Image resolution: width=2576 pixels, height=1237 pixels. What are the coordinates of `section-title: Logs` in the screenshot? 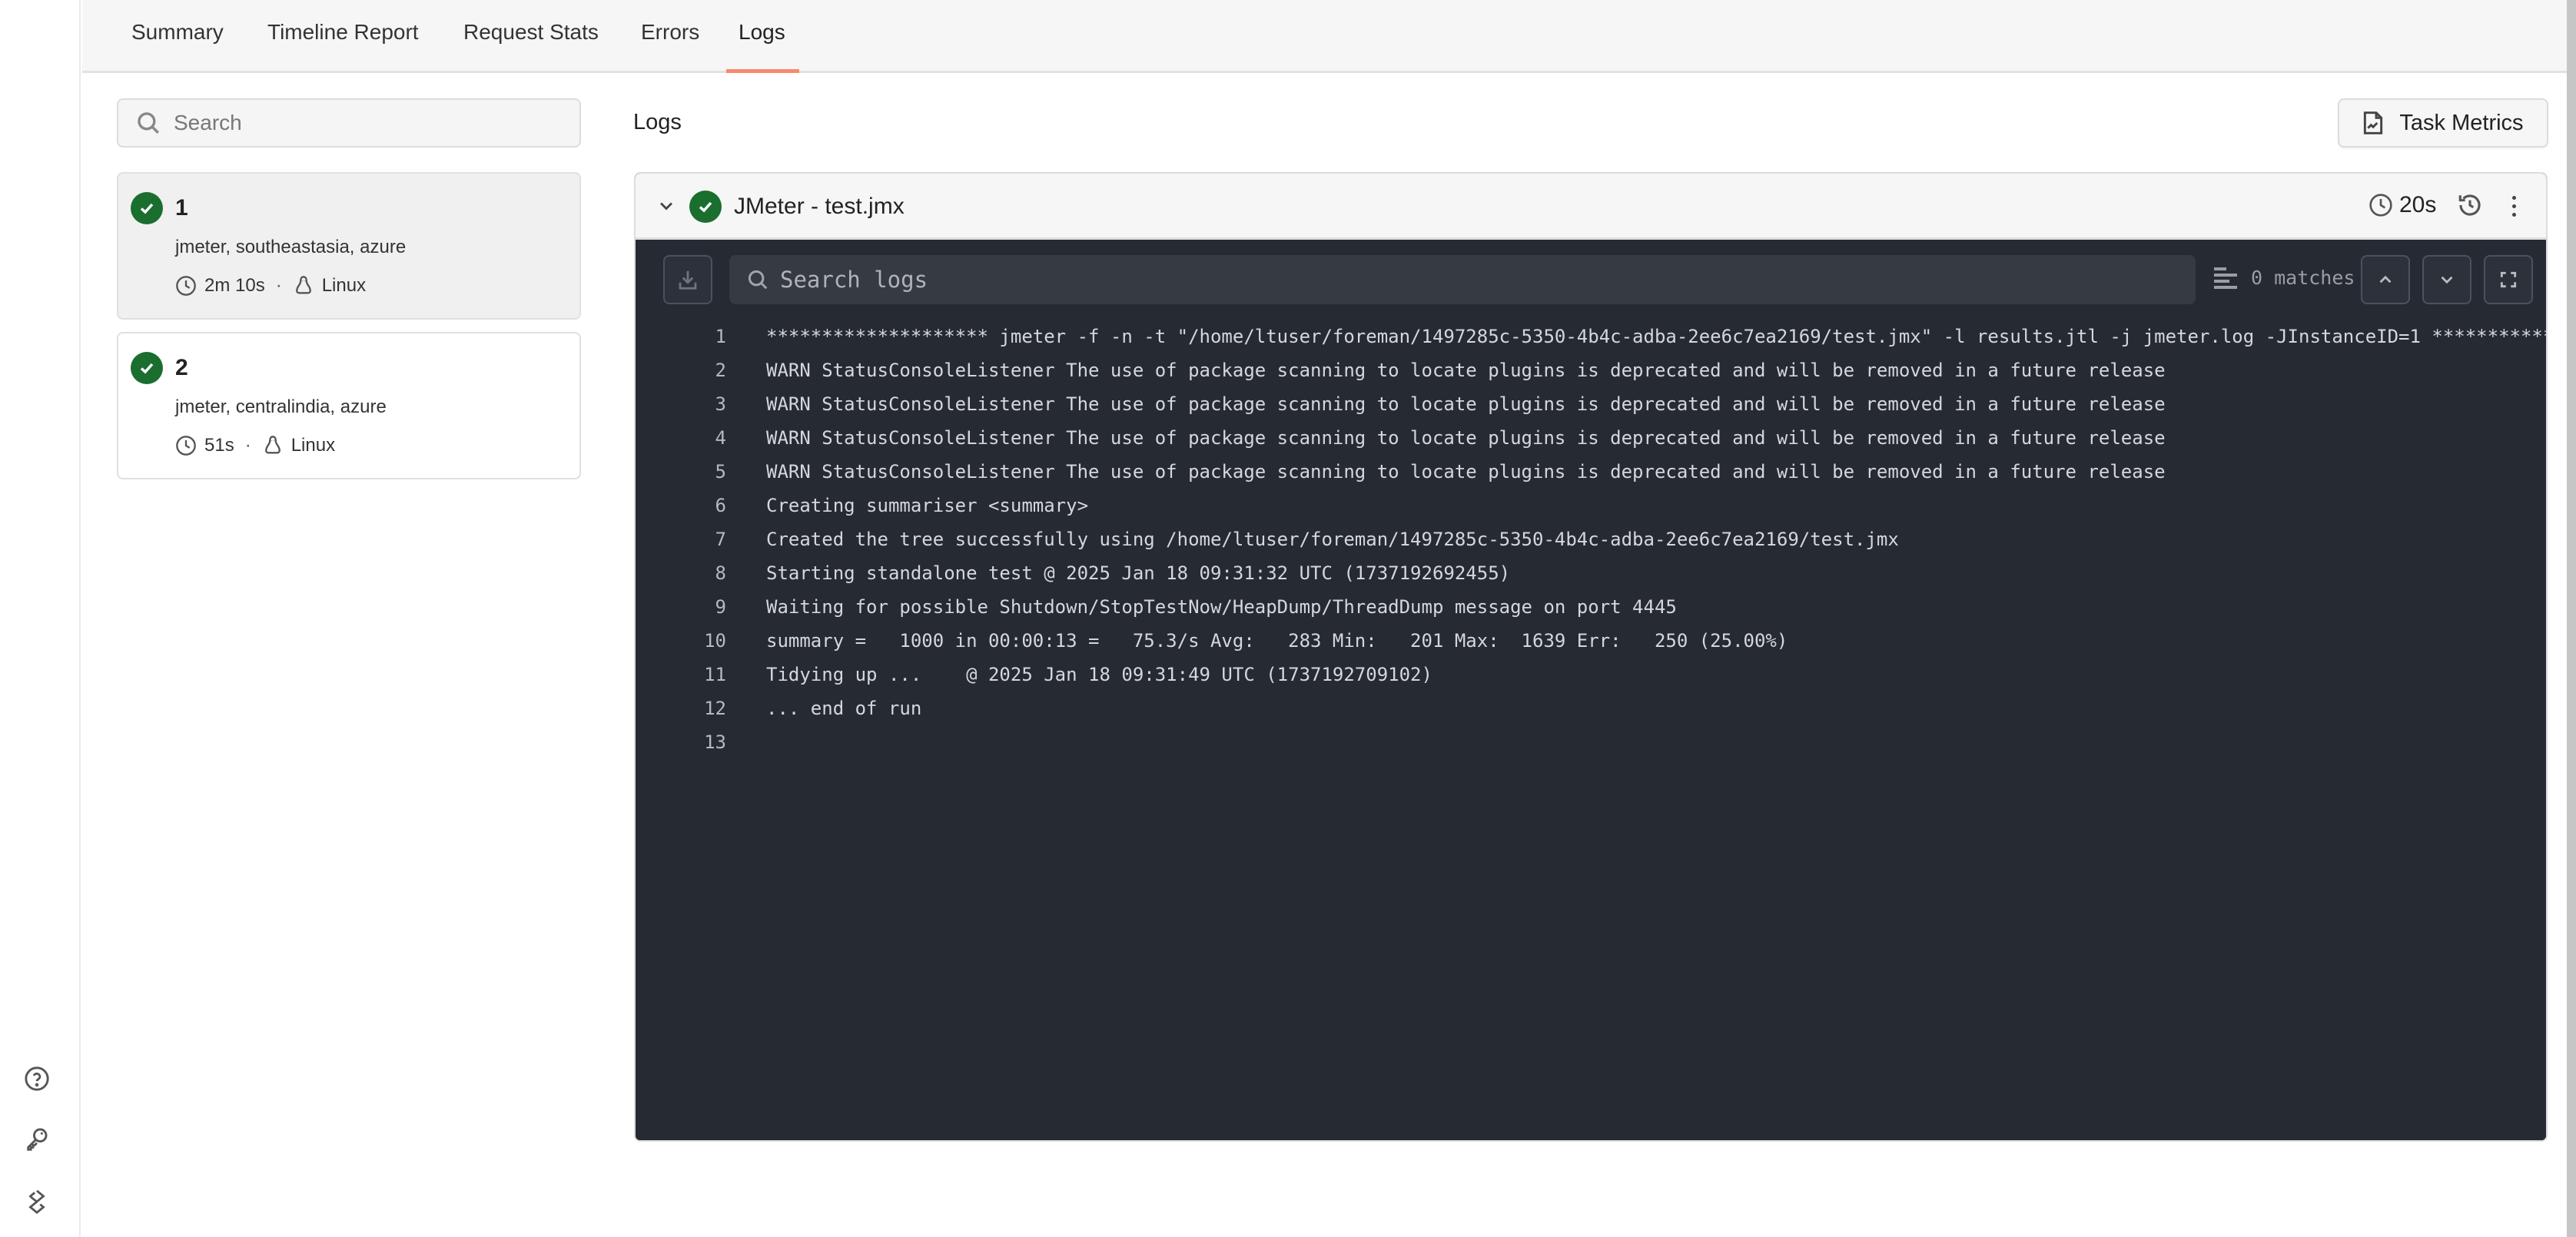 It's located at (657, 122).